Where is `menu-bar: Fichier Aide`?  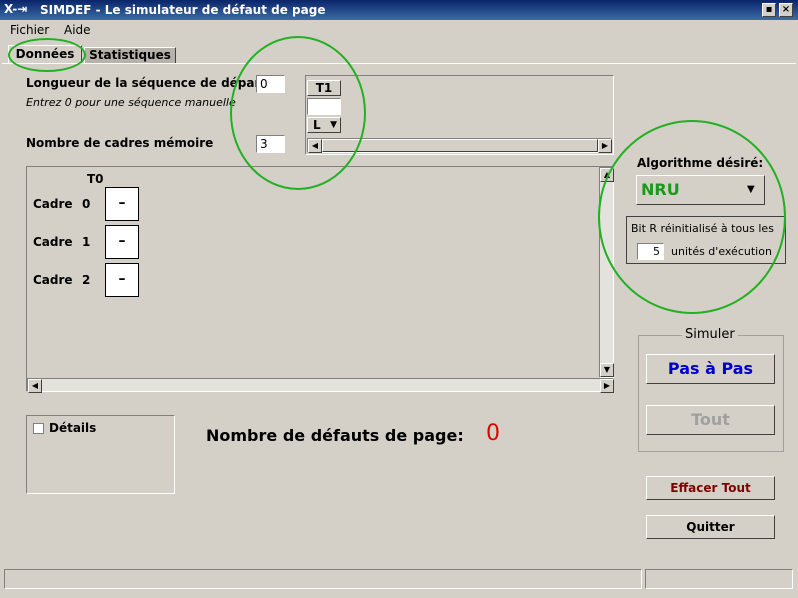
menu-bar: Fichier Aide is located at coordinates (399, 30).